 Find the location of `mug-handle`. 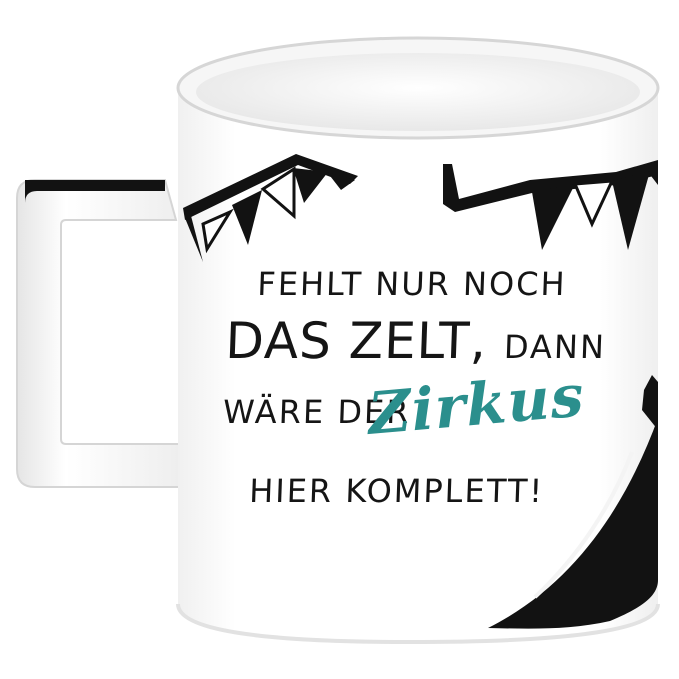

mug-handle is located at coordinates (98, 333).